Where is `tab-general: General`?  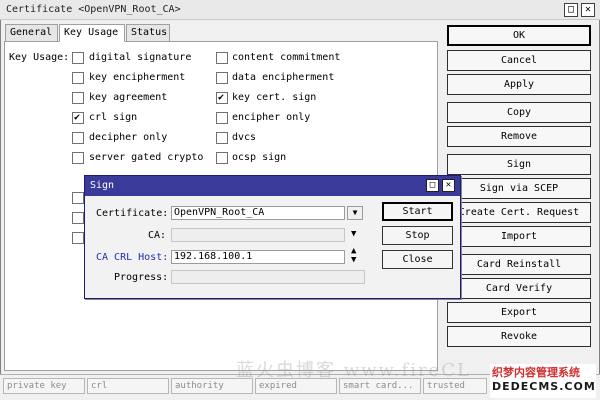
tab-general: General is located at coordinates (31, 33).